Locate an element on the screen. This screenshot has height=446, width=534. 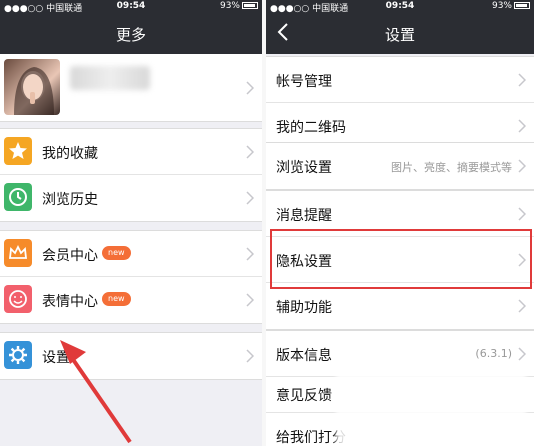
menu-item-vip: 会员中心 new is located at coordinates (131, 254).